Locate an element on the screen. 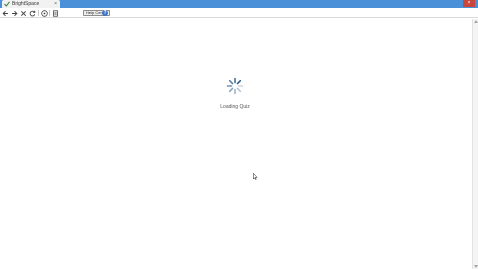 The image size is (478, 269). loading-spinner-icon is located at coordinates (235, 86).